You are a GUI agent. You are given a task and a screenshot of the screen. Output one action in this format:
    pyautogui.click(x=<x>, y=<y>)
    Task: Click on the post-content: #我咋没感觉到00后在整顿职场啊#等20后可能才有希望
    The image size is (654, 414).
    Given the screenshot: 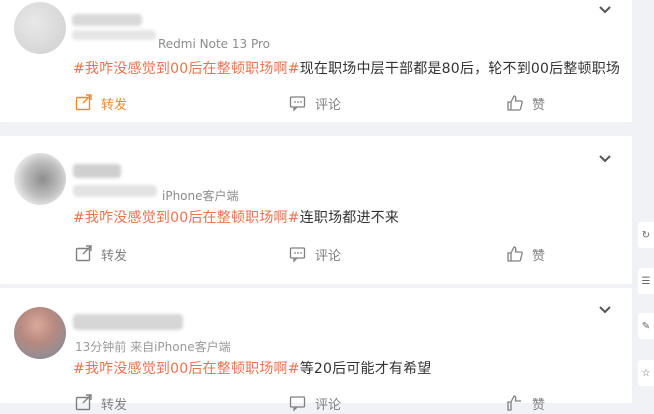 What is the action you would take?
    pyautogui.click(x=252, y=368)
    